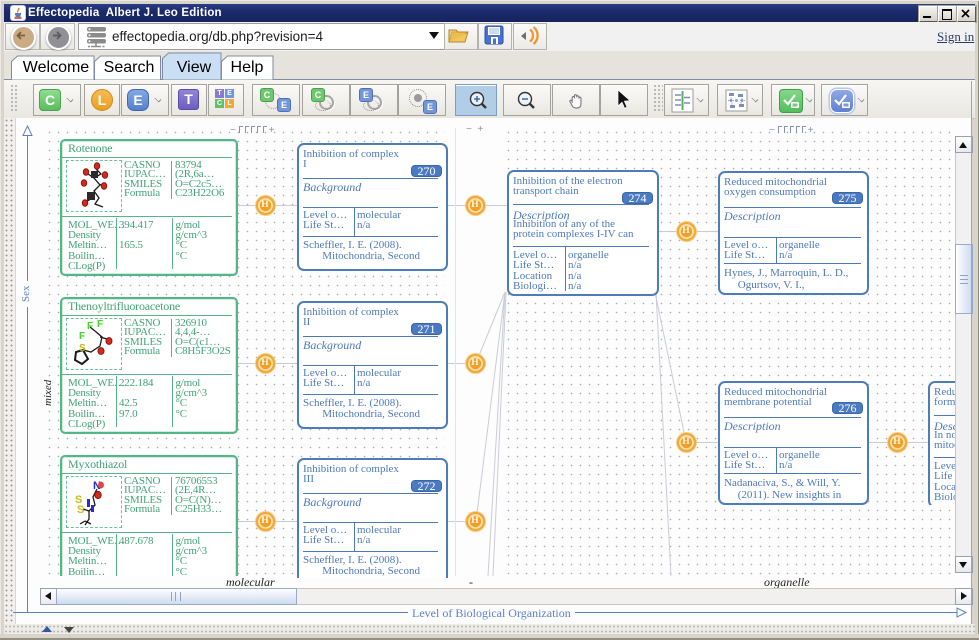 This screenshot has height=640, width=979. What do you see at coordinates (247, 67) in the screenshot?
I see `svg-text: Help` at bounding box center [247, 67].